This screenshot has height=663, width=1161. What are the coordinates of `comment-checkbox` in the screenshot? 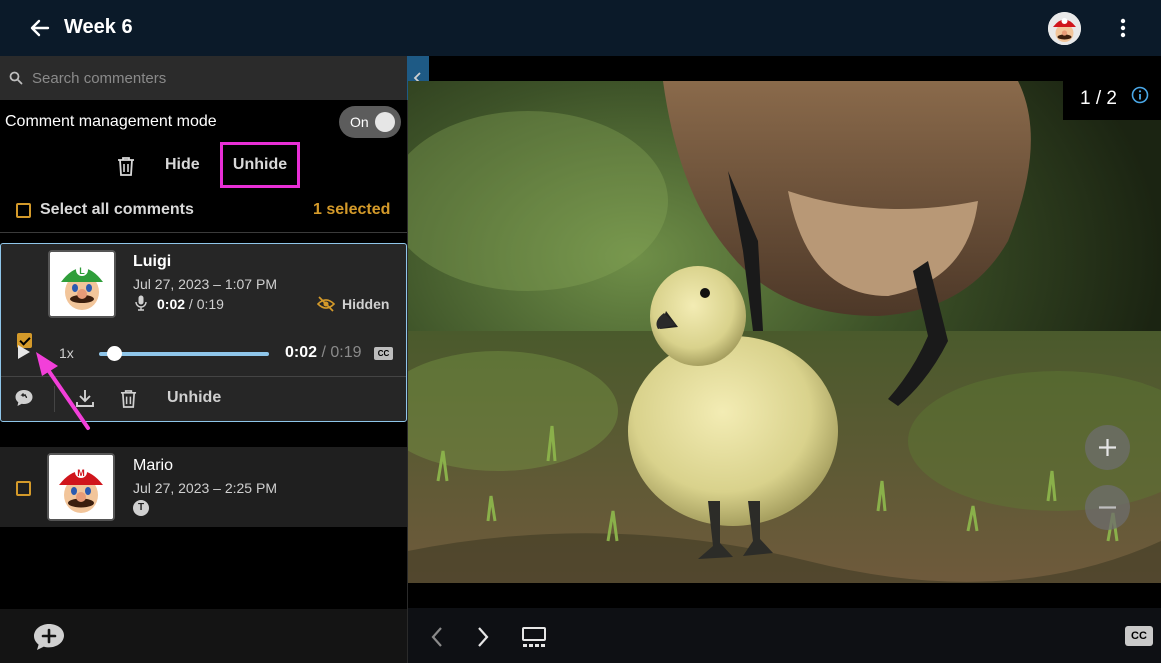 It's located at (23, 488).